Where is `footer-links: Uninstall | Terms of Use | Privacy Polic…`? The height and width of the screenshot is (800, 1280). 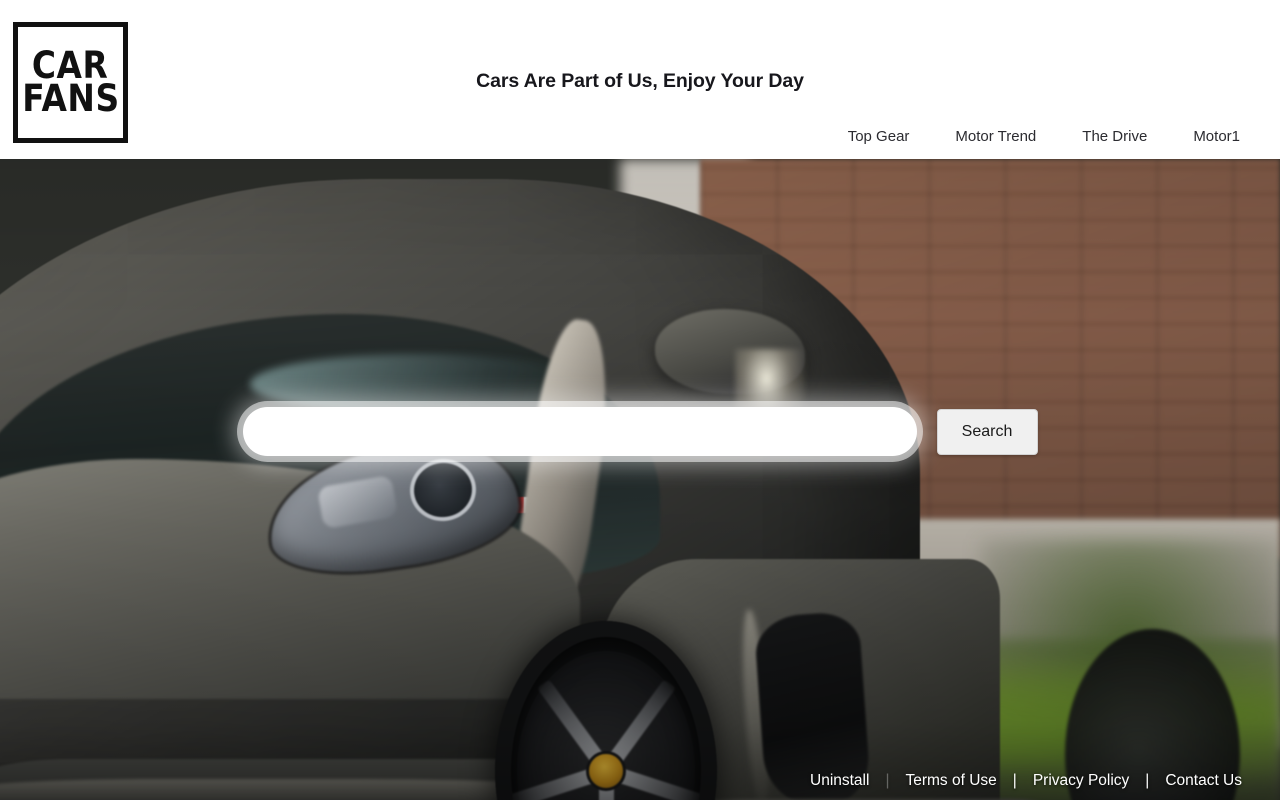 footer-links: Uninstall | Terms of Use | Privacy Polic… is located at coordinates (1026, 781).